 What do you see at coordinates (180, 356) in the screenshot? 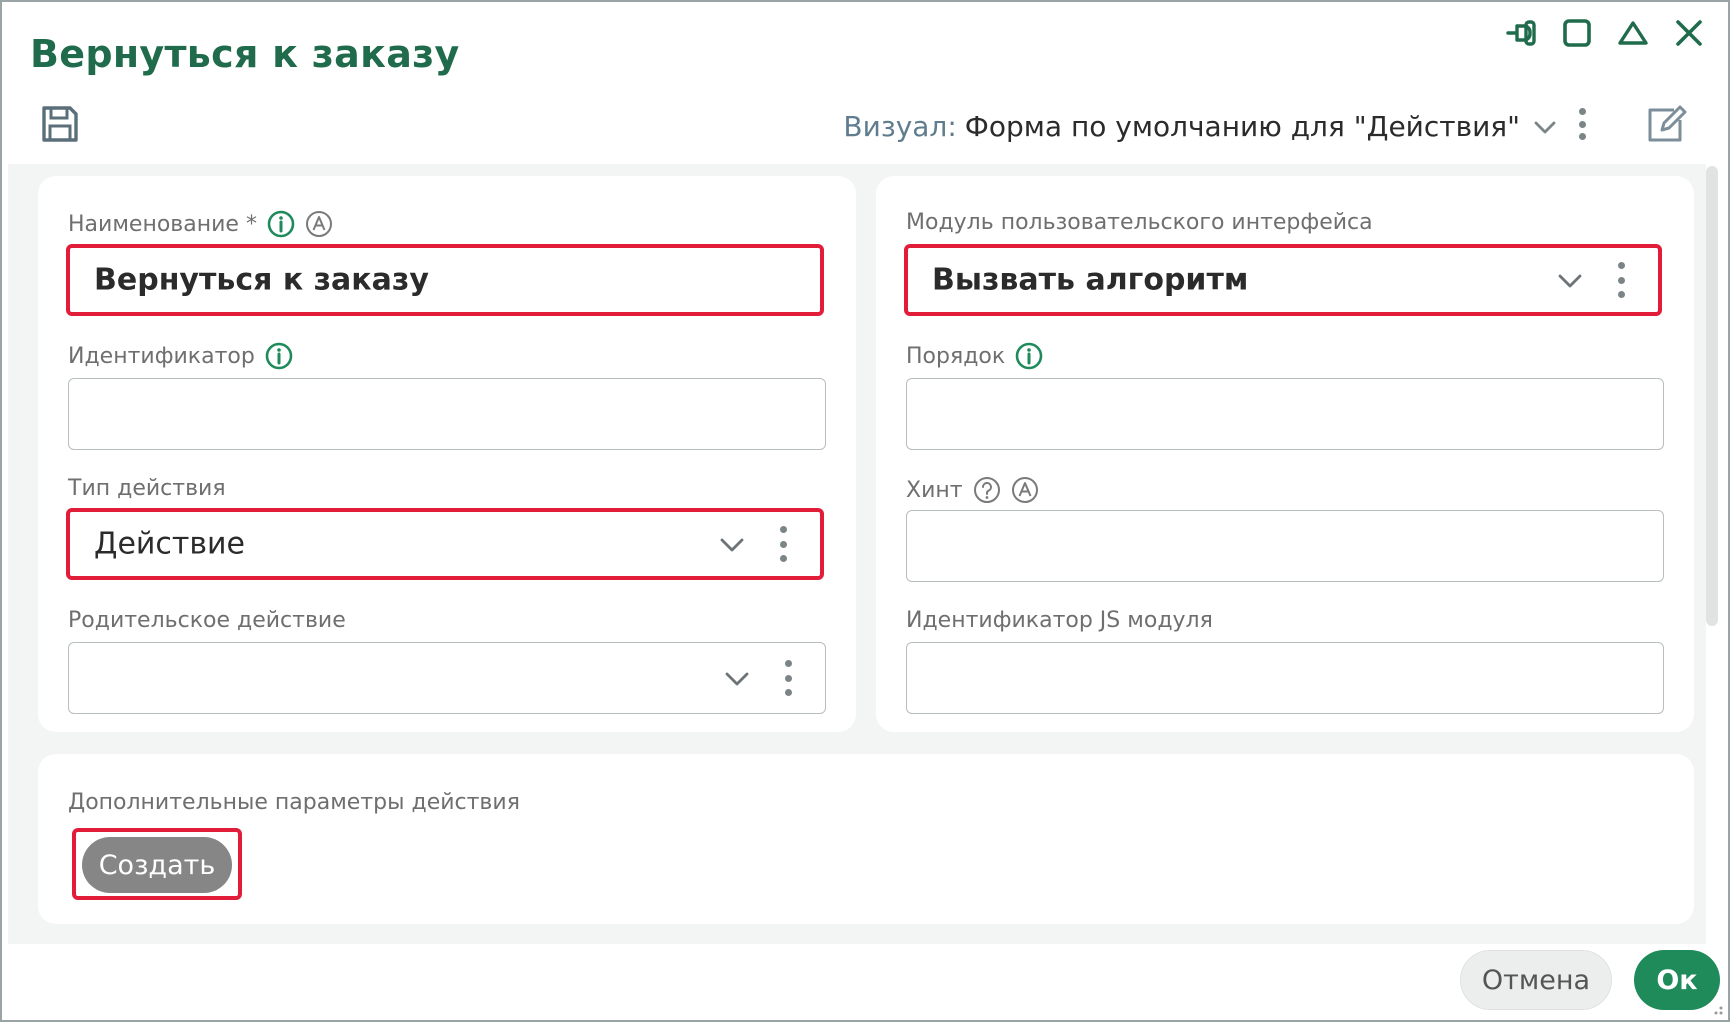
I see `identifier-label: Идентификатор` at bounding box center [180, 356].